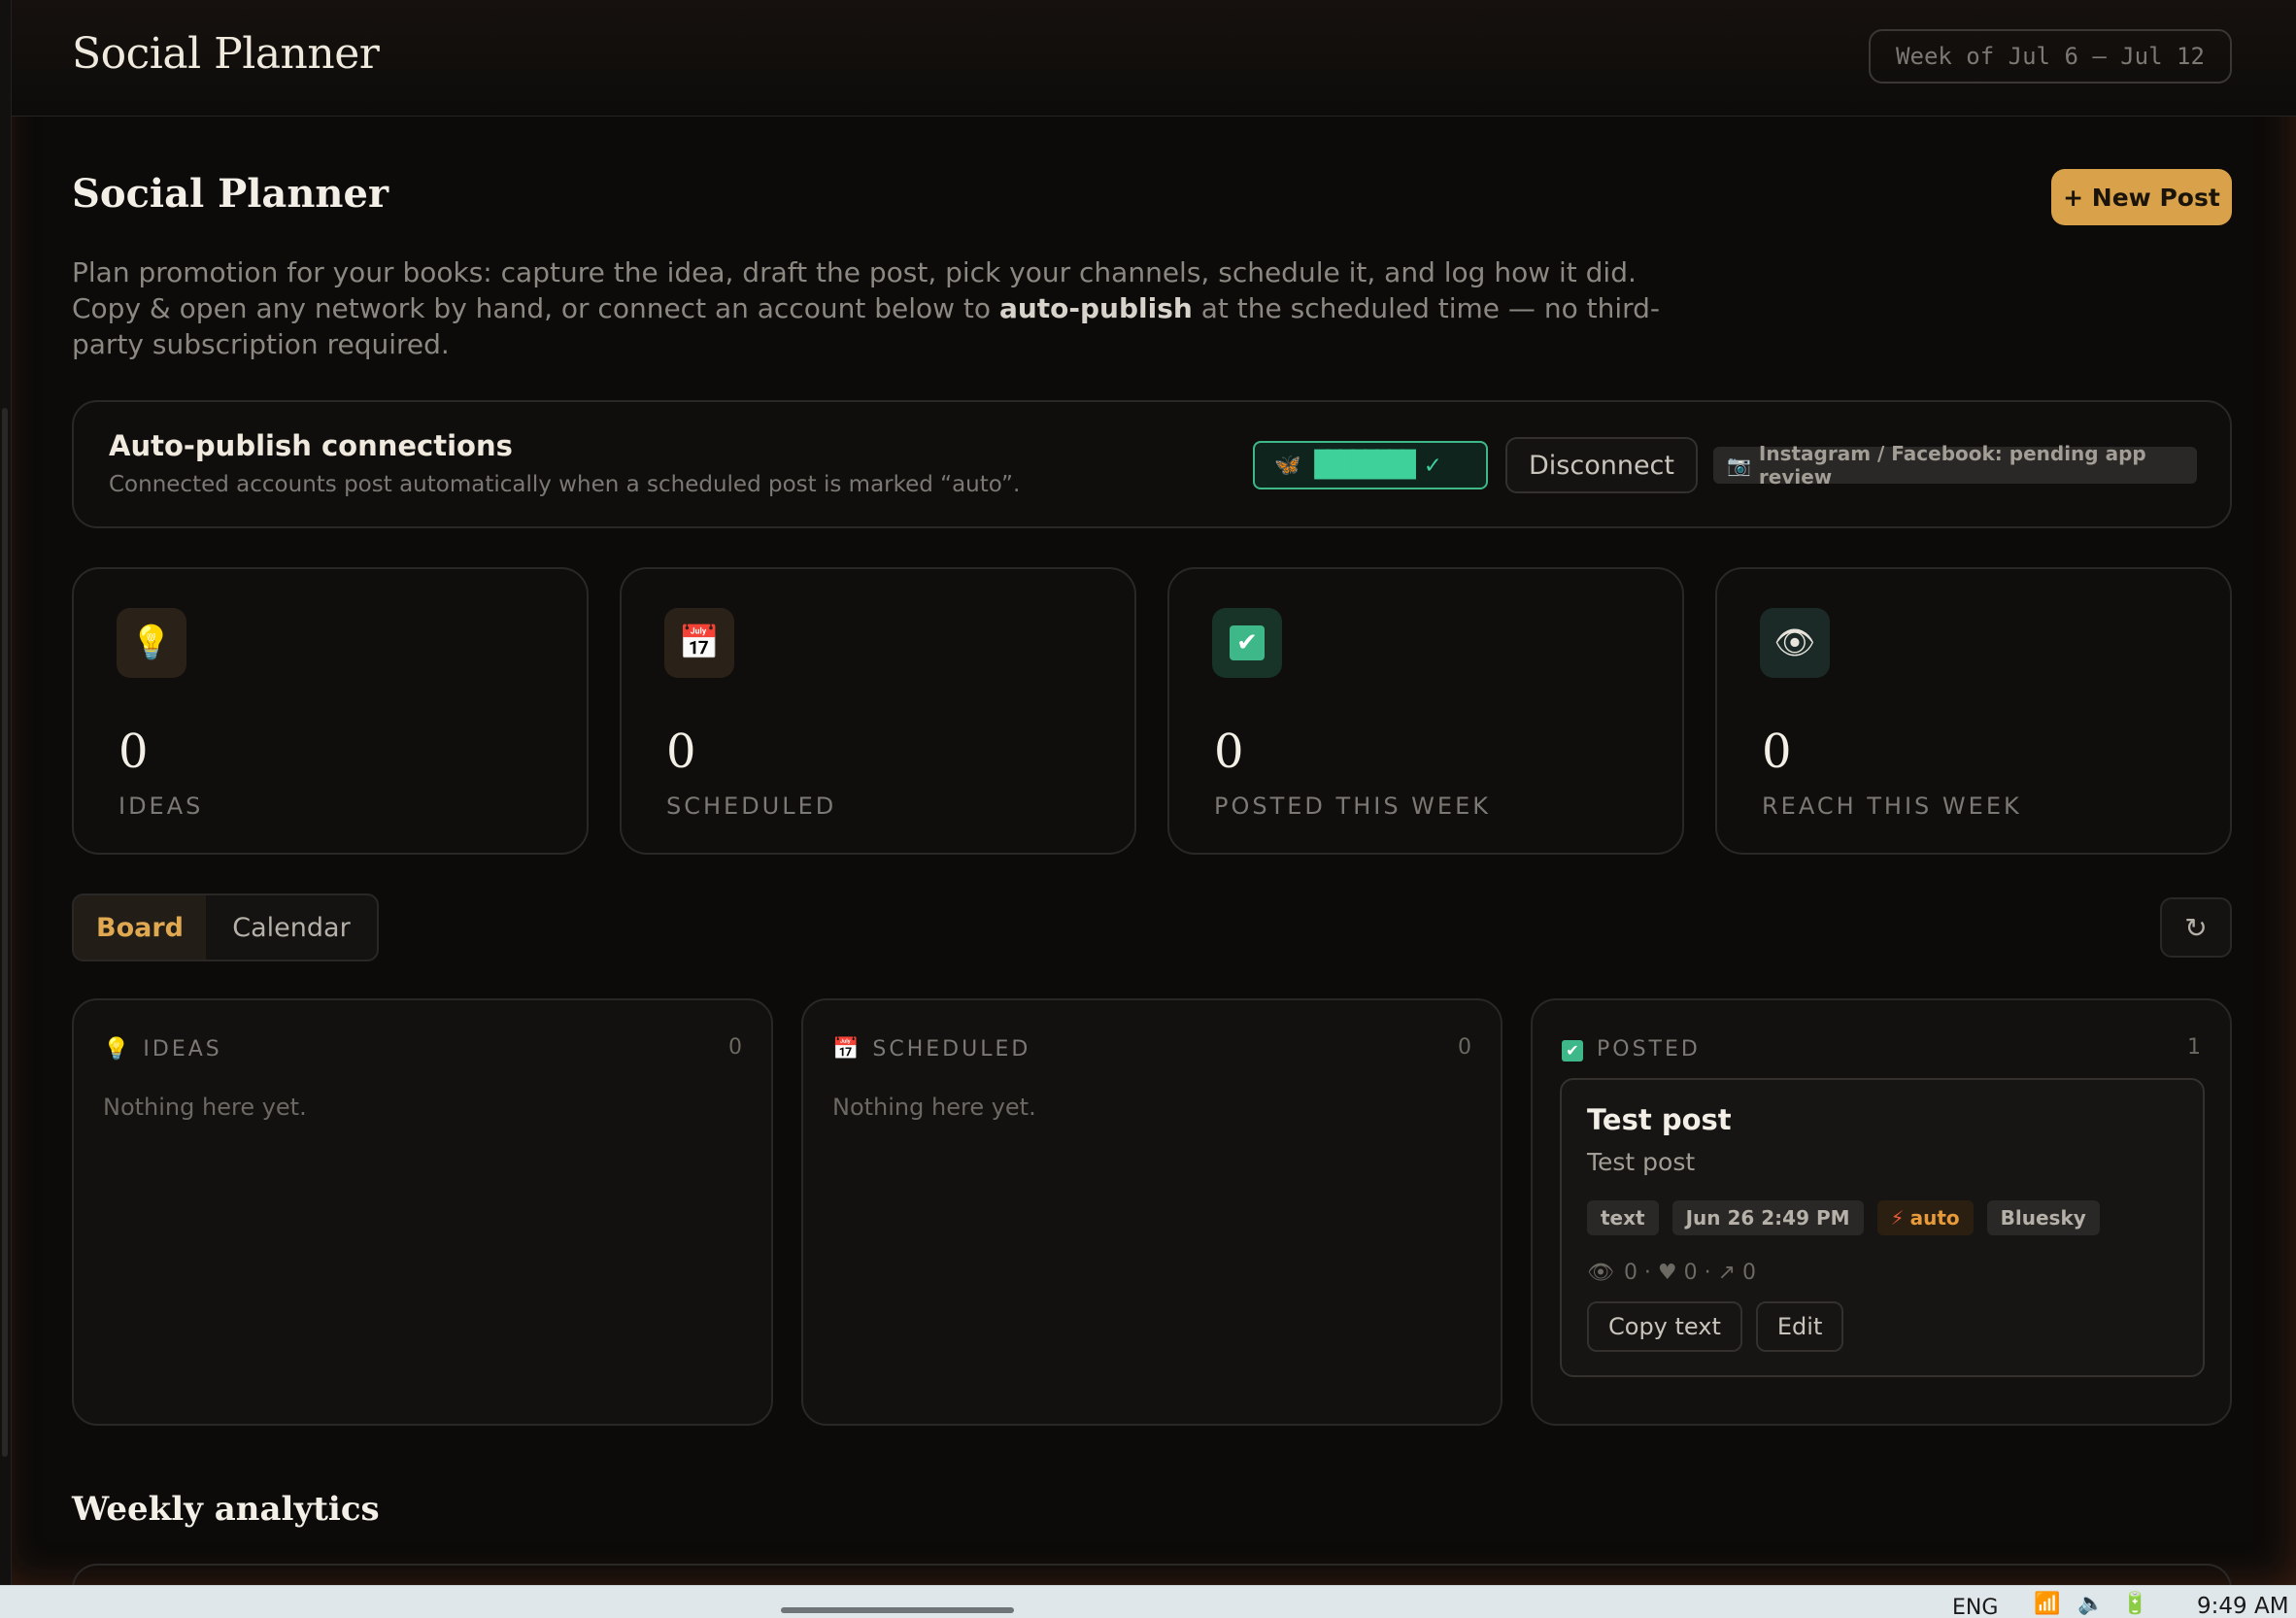  Describe the element at coordinates (2141, 197) in the screenshot. I see `new-post-button: + New Post` at that location.